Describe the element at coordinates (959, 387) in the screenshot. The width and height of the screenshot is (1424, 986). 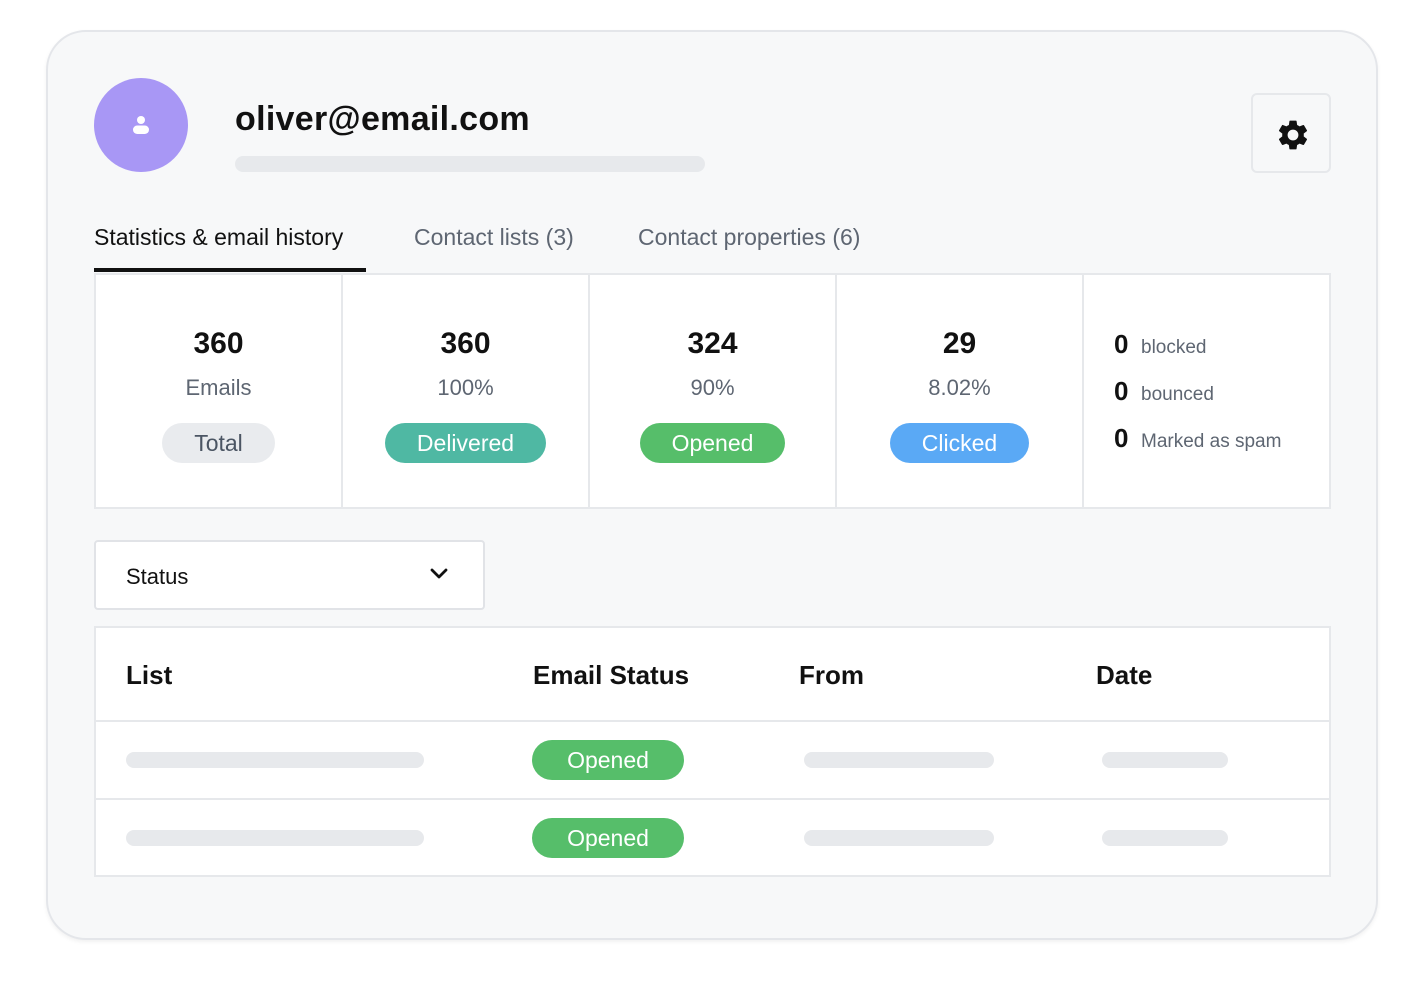
I see `stat-label: 8.02%` at that location.